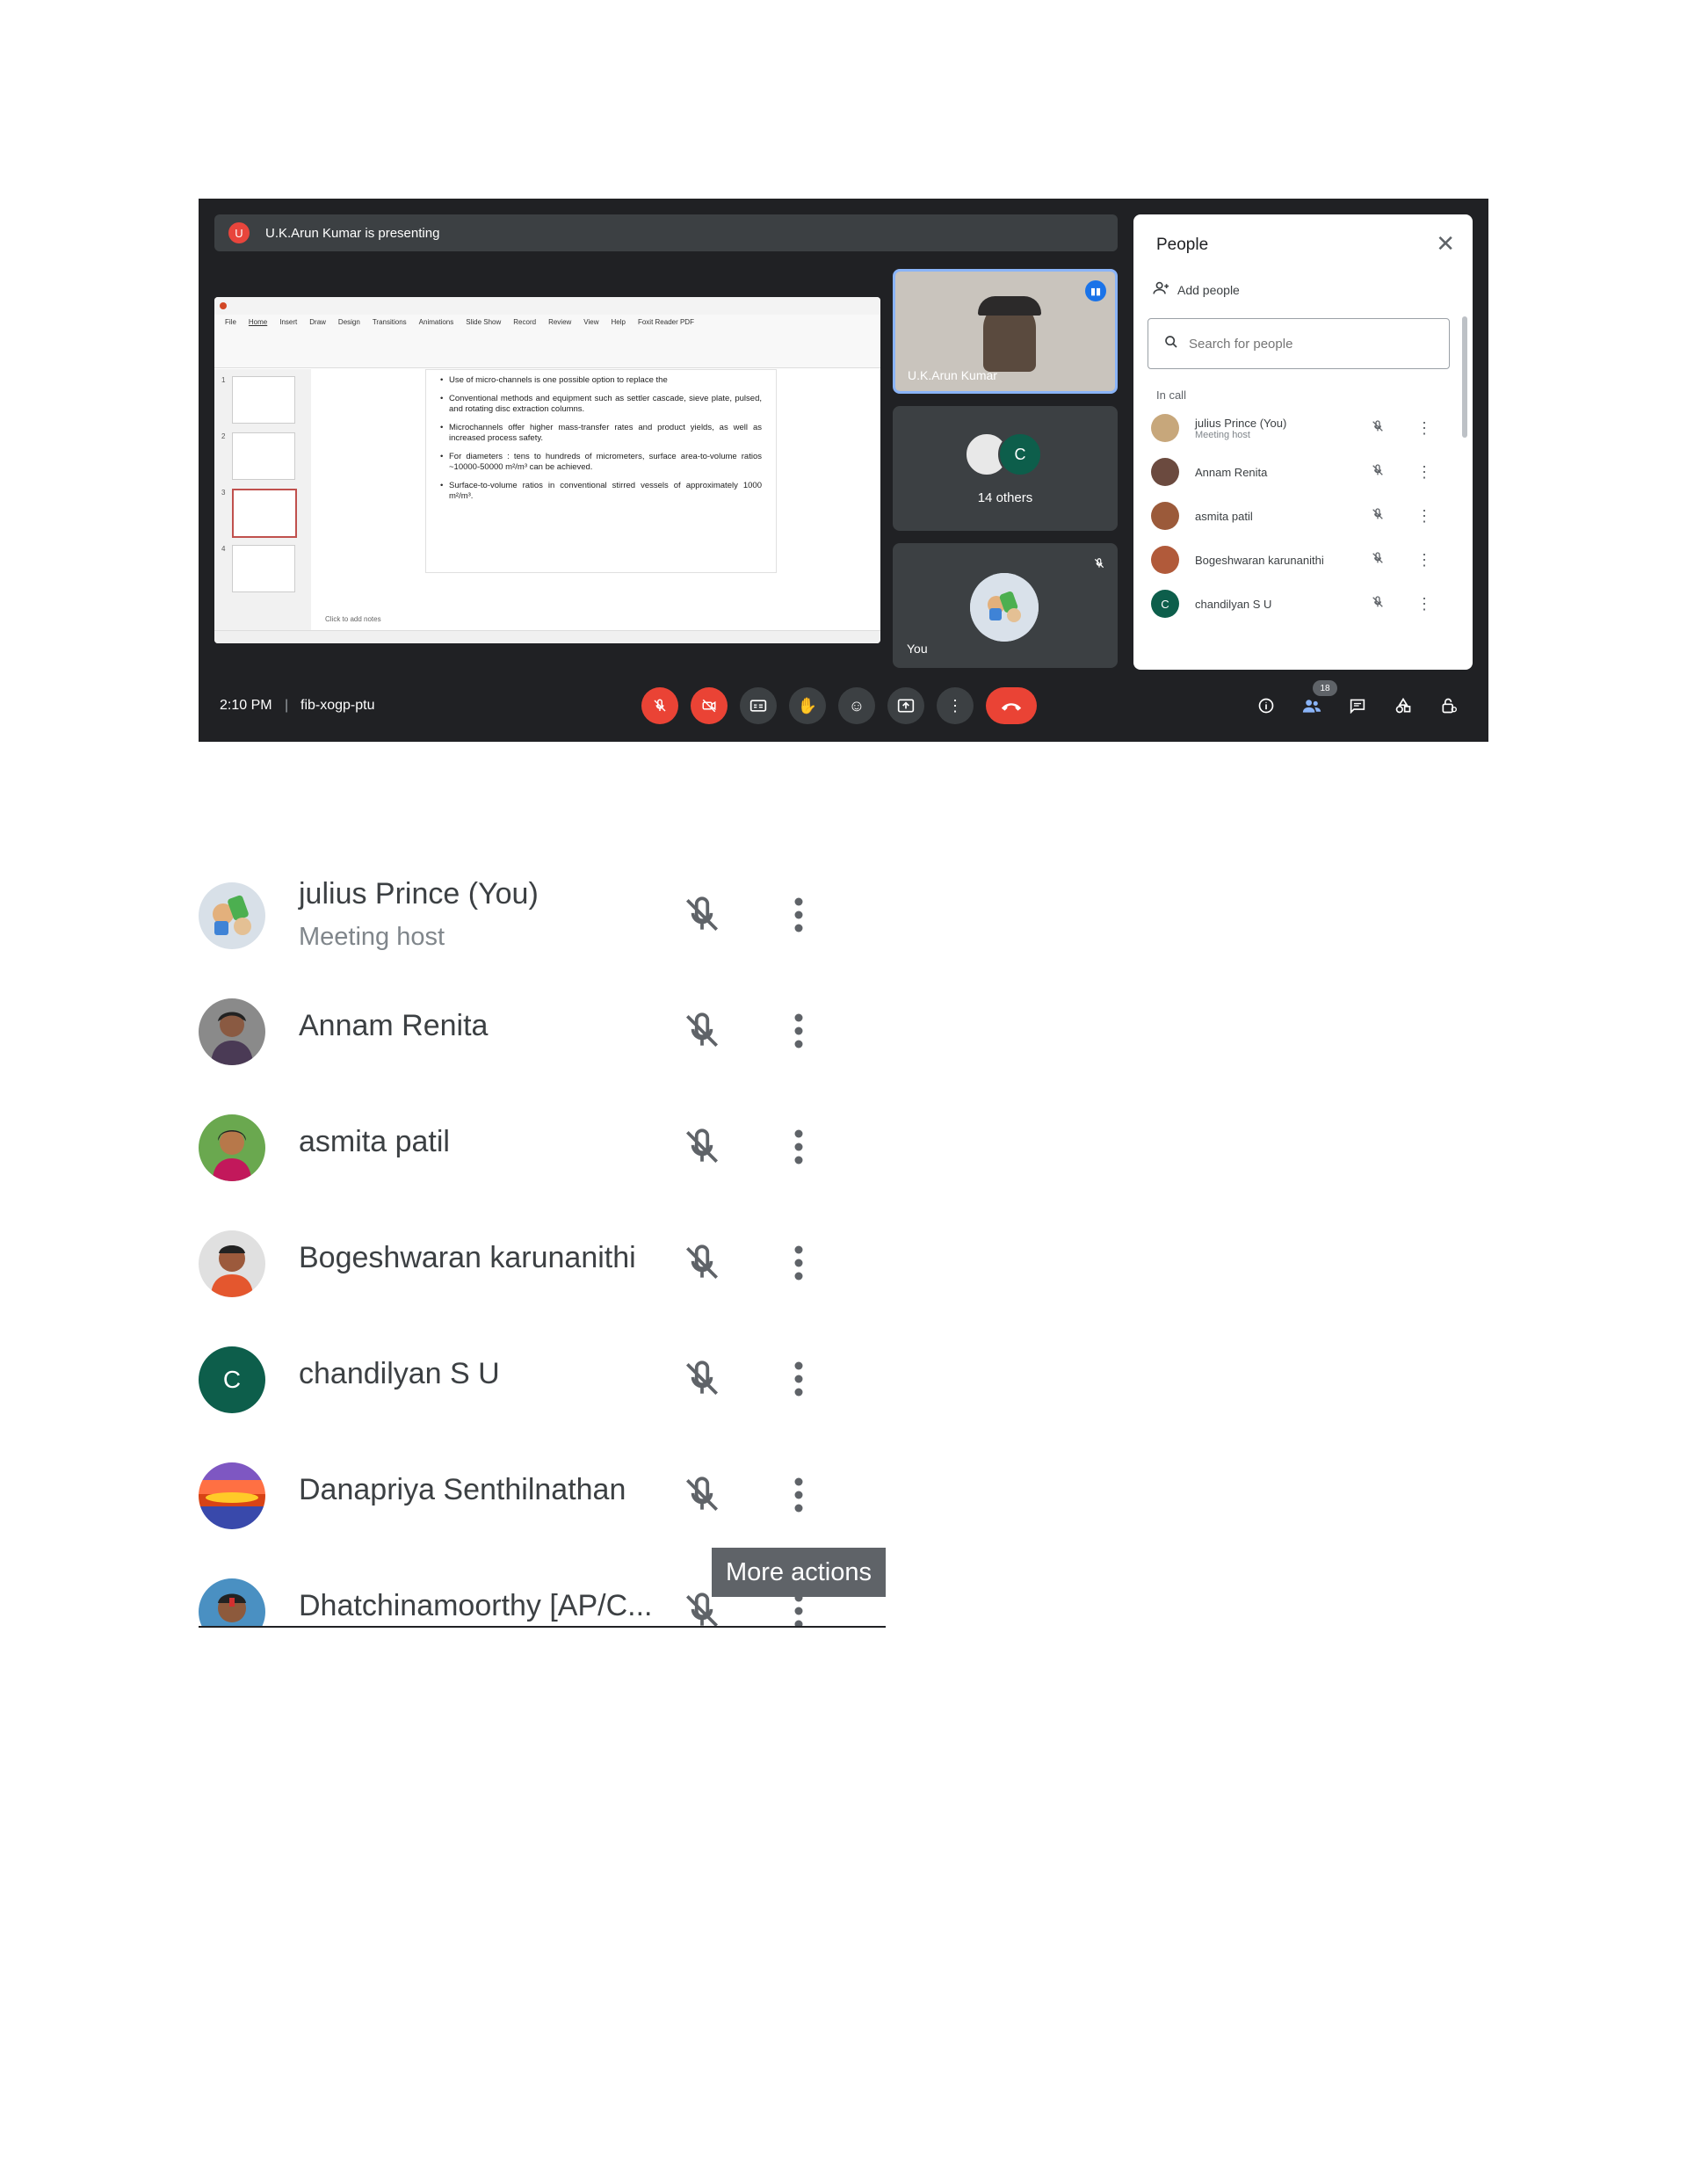 The height and width of the screenshot is (2184, 1687). What do you see at coordinates (353, 619) in the screenshot?
I see `slide-notes: Click to add notes` at bounding box center [353, 619].